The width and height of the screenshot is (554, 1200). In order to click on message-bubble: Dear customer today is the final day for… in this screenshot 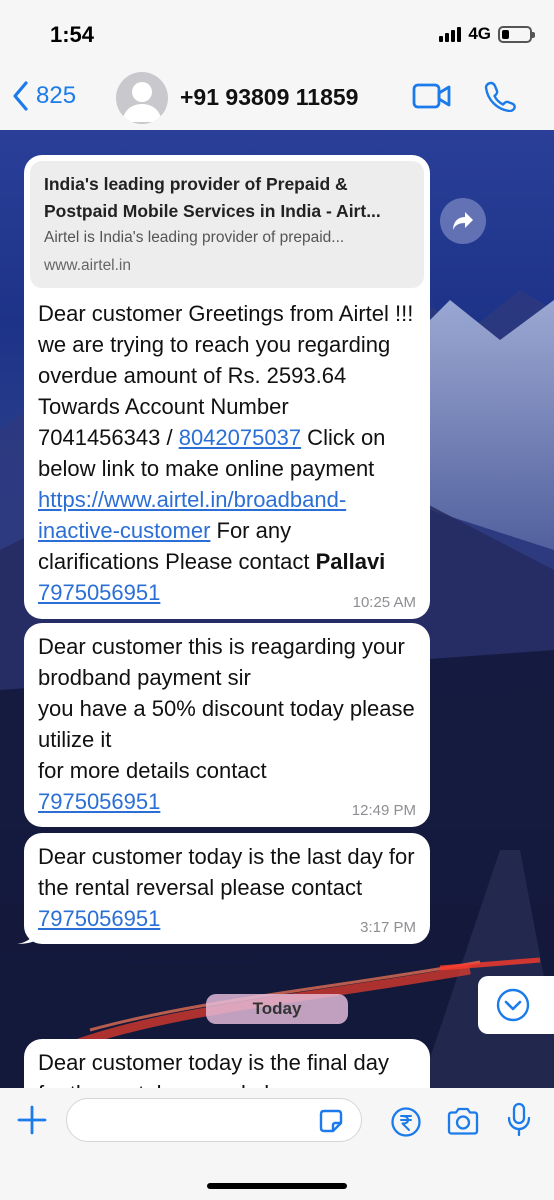, I will do `click(227, 1063)`.